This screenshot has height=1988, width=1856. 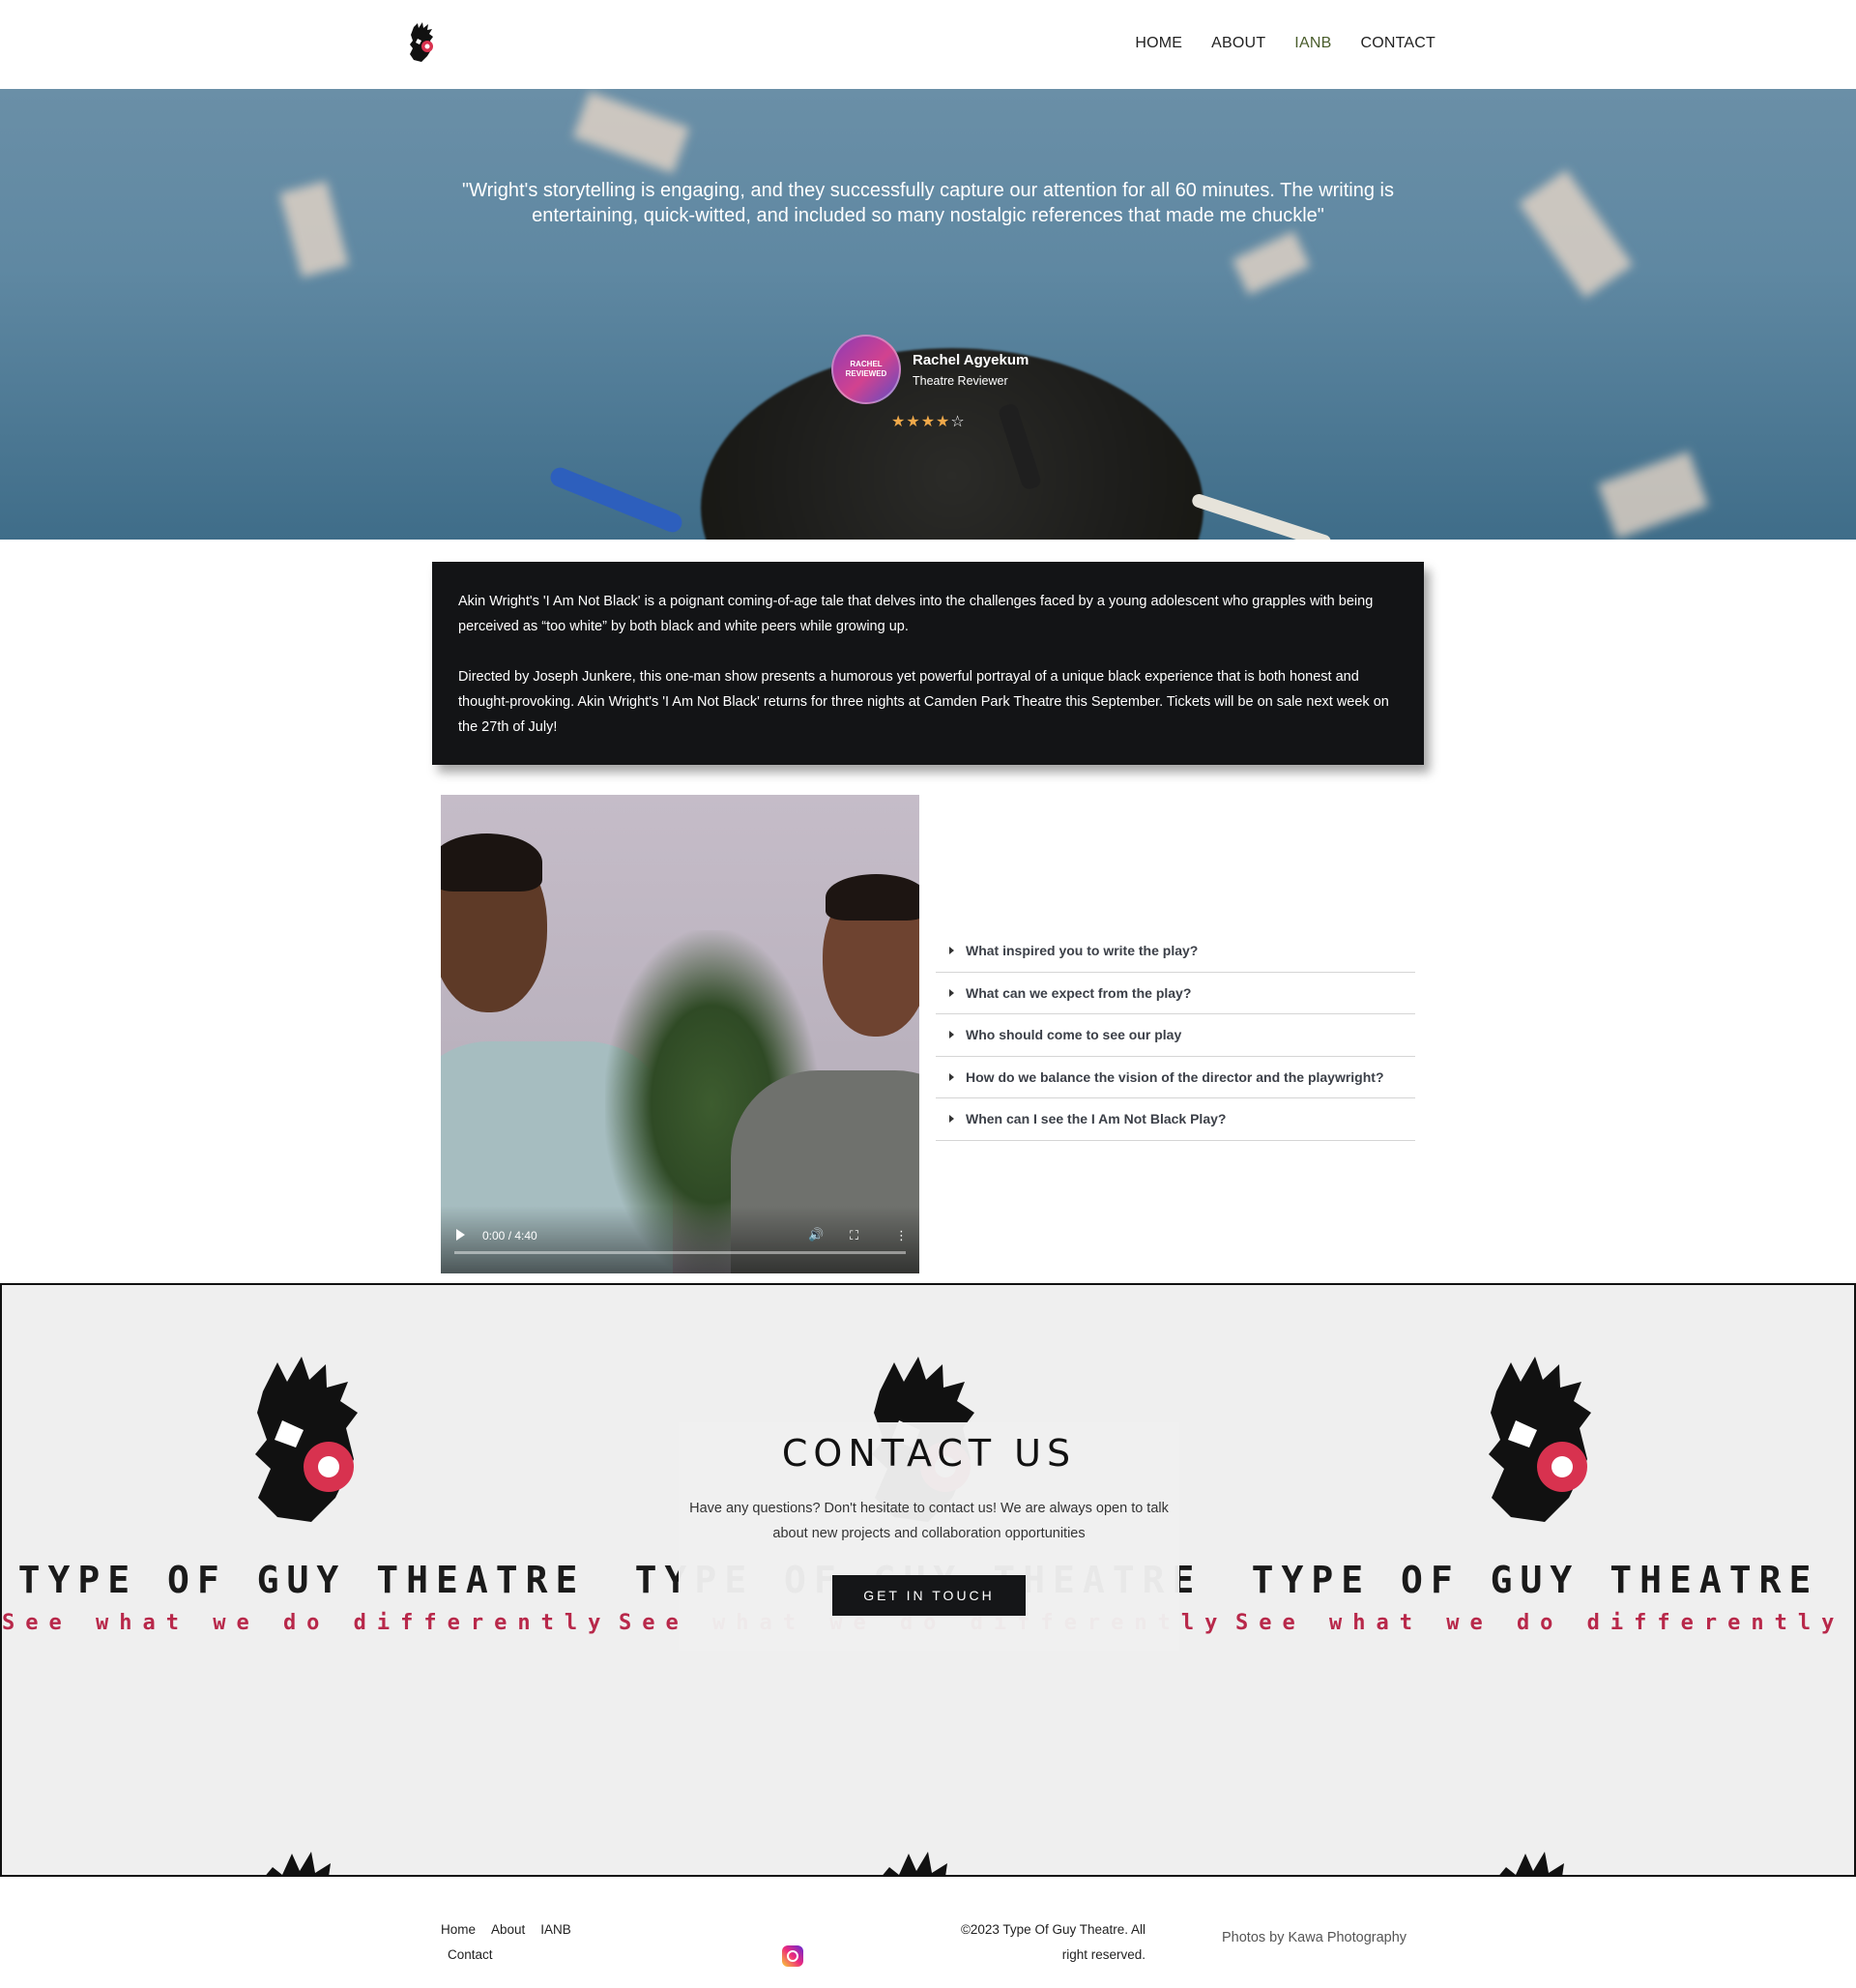 I want to click on avatar-text: REVIEWED, so click(x=866, y=373).